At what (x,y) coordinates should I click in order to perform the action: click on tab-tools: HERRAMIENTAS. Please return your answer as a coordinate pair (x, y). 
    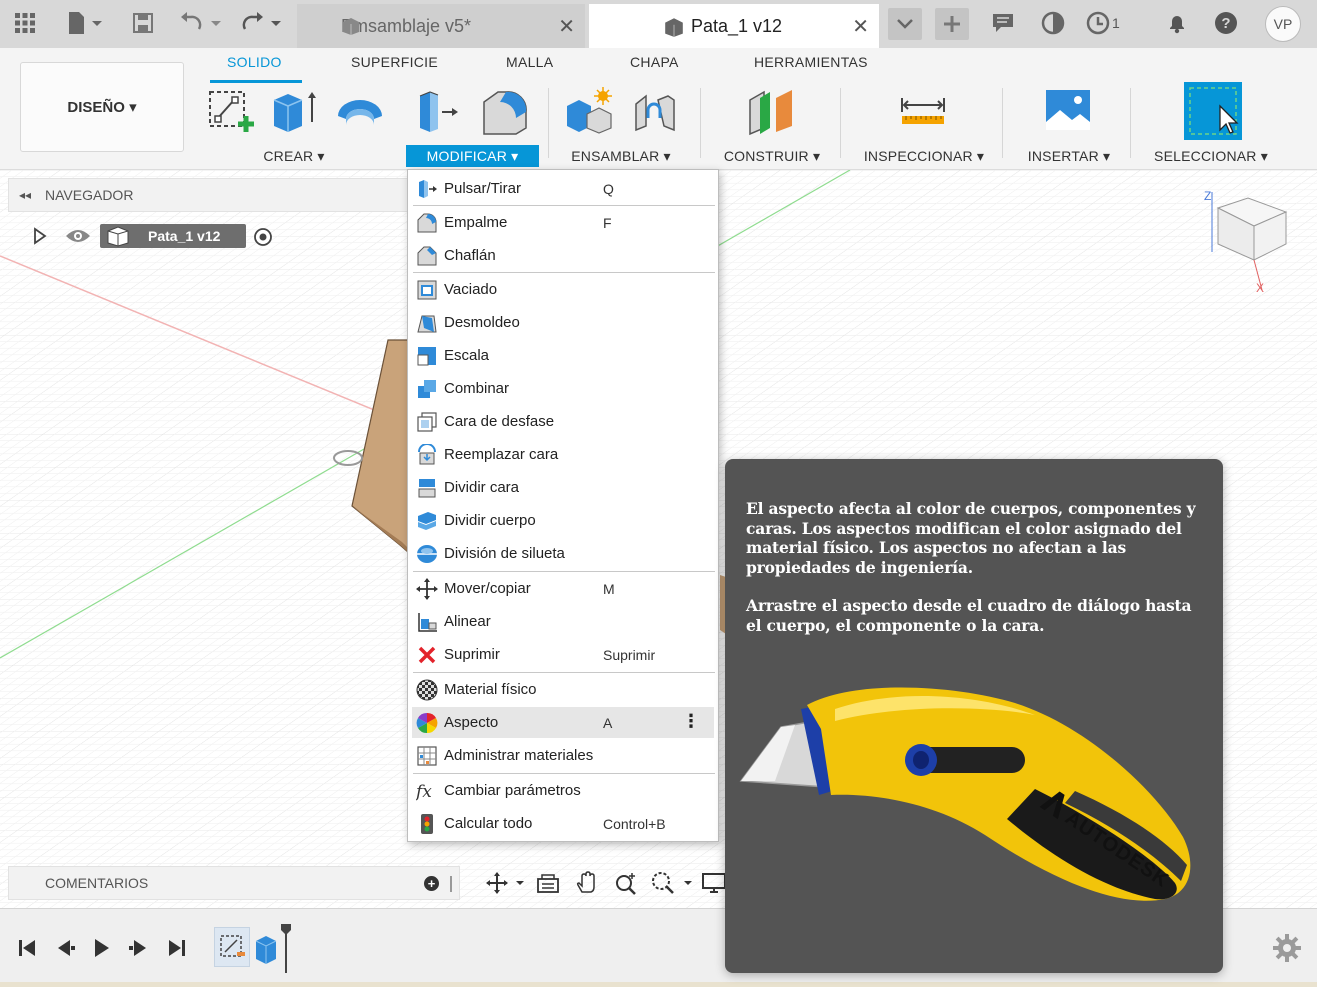
    Looking at the image, I should click on (811, 62).